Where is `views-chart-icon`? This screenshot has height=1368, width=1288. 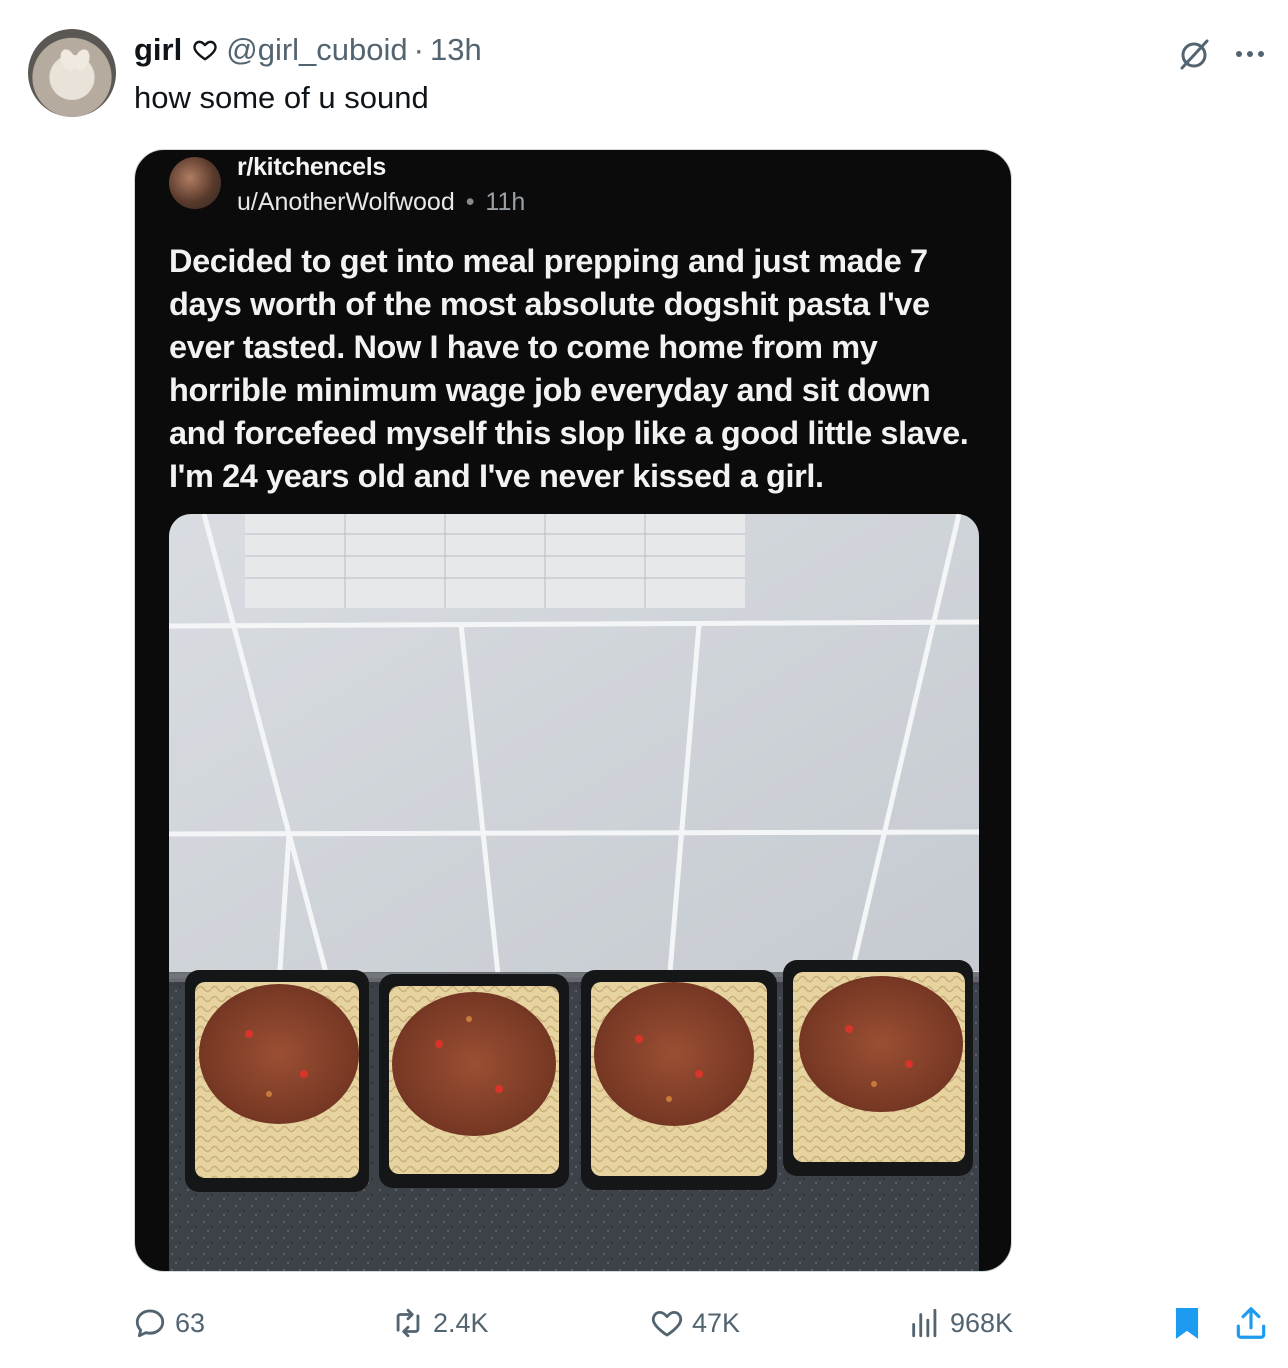
views-chart-icon is located at coordinates (924, 1323).